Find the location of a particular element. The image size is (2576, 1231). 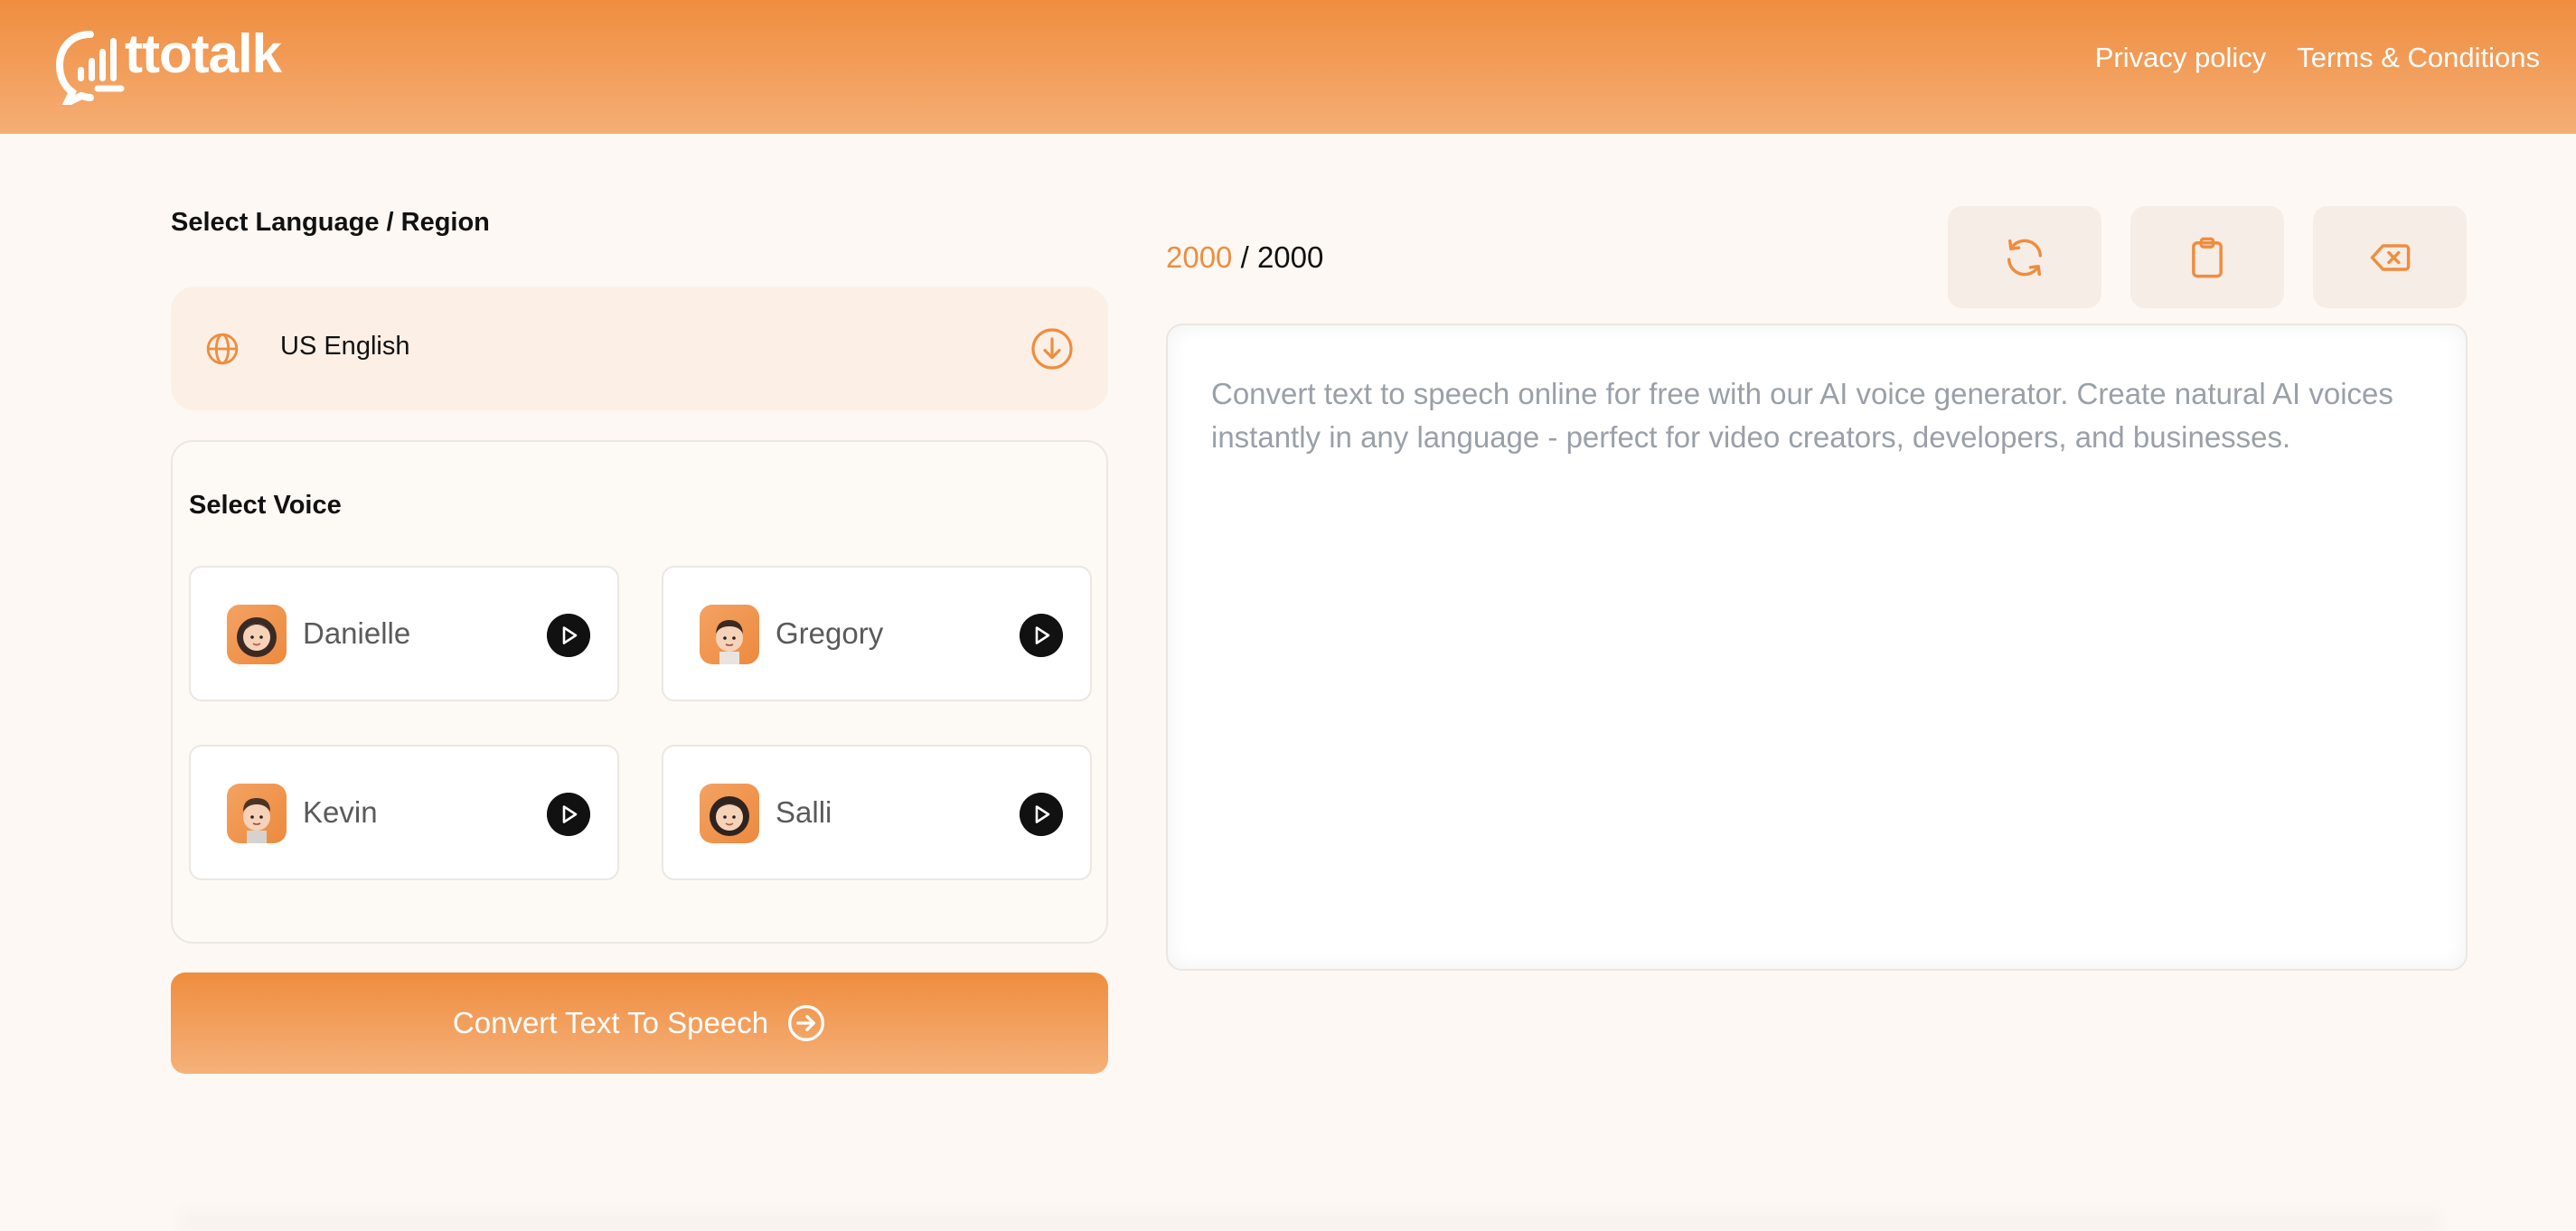

convert-button-label: Convert Text To Speech is located at coordinates (611, 1023).